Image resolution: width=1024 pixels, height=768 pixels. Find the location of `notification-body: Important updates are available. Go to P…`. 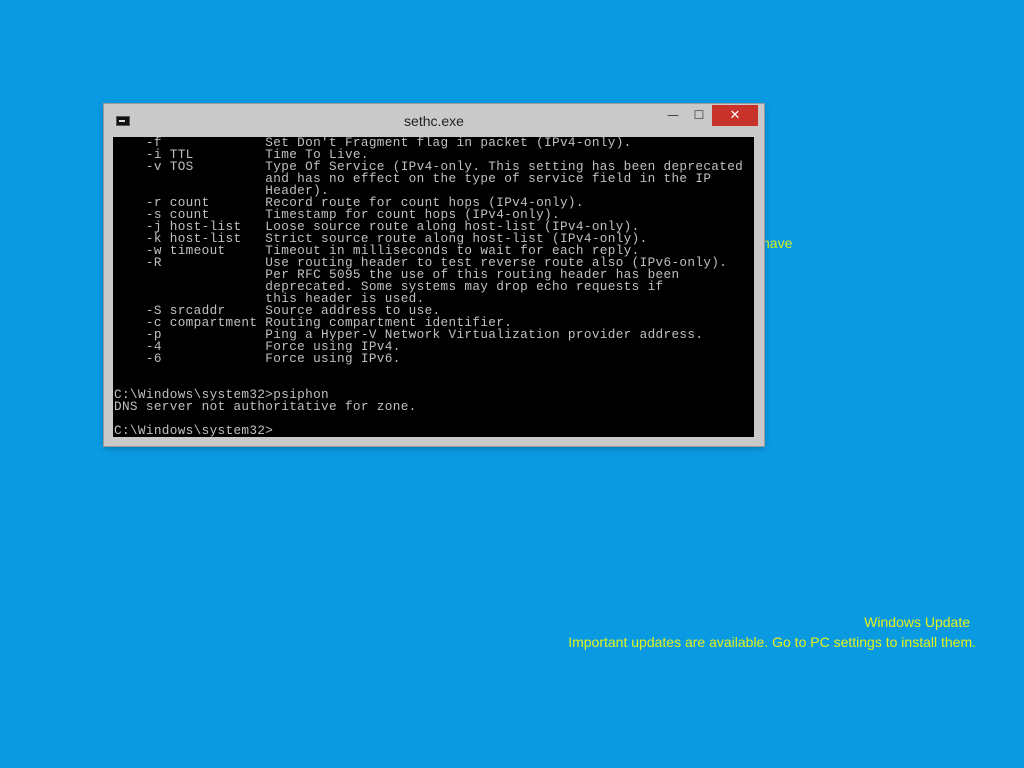

notification-body: Important updates are available. Go to P… is located at coordinates (772, 642).